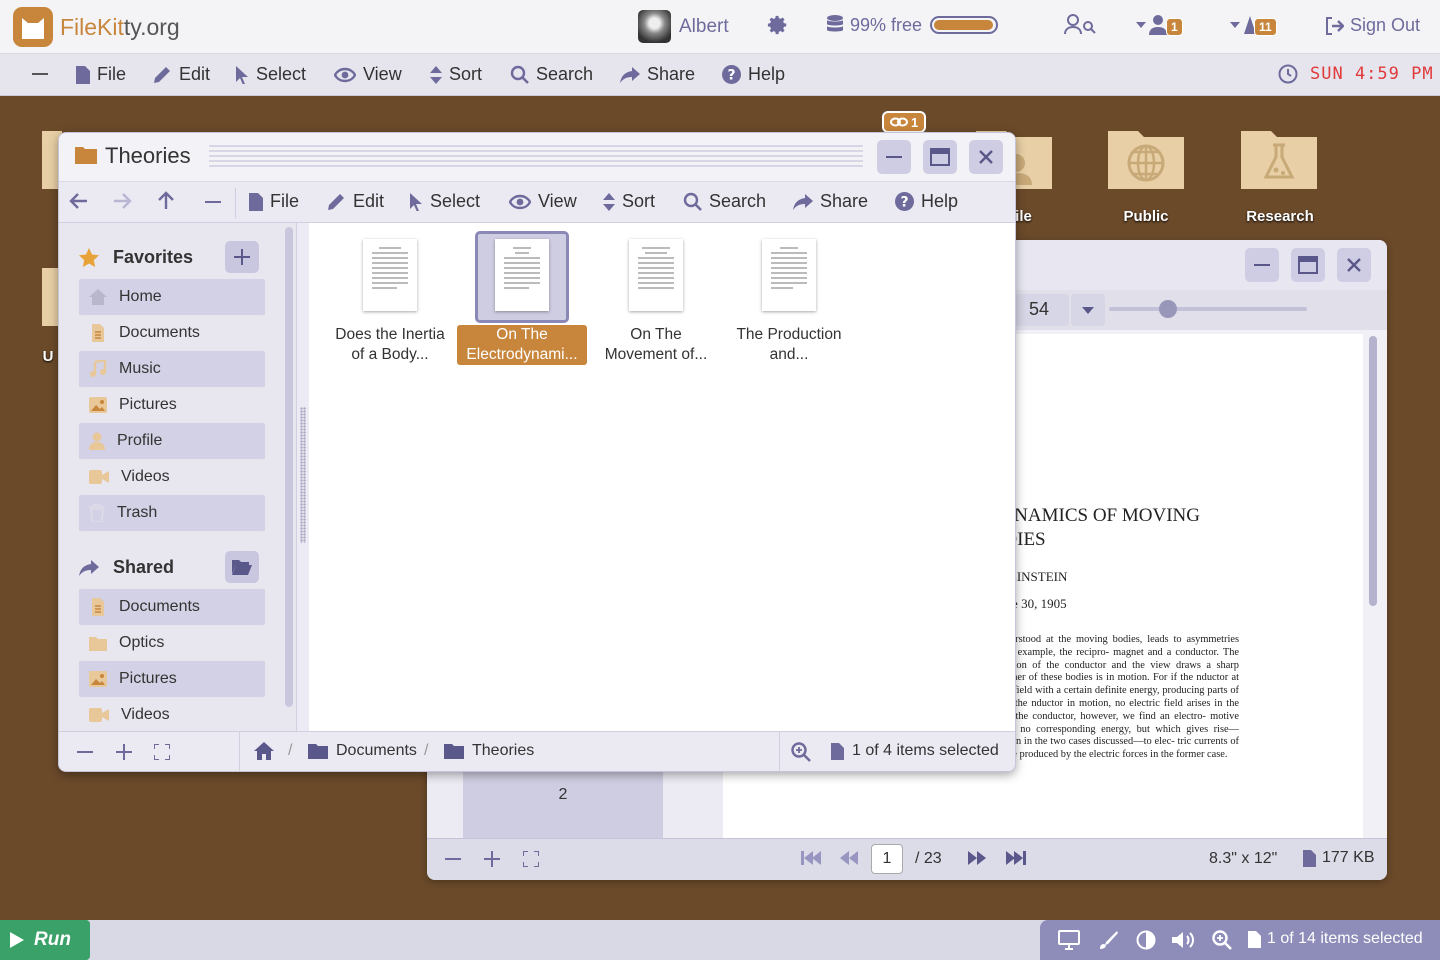  What do you see at coordinates (1069, 940) in the screenshot?
I see `display-icon` at bounding box center [1069, 940].